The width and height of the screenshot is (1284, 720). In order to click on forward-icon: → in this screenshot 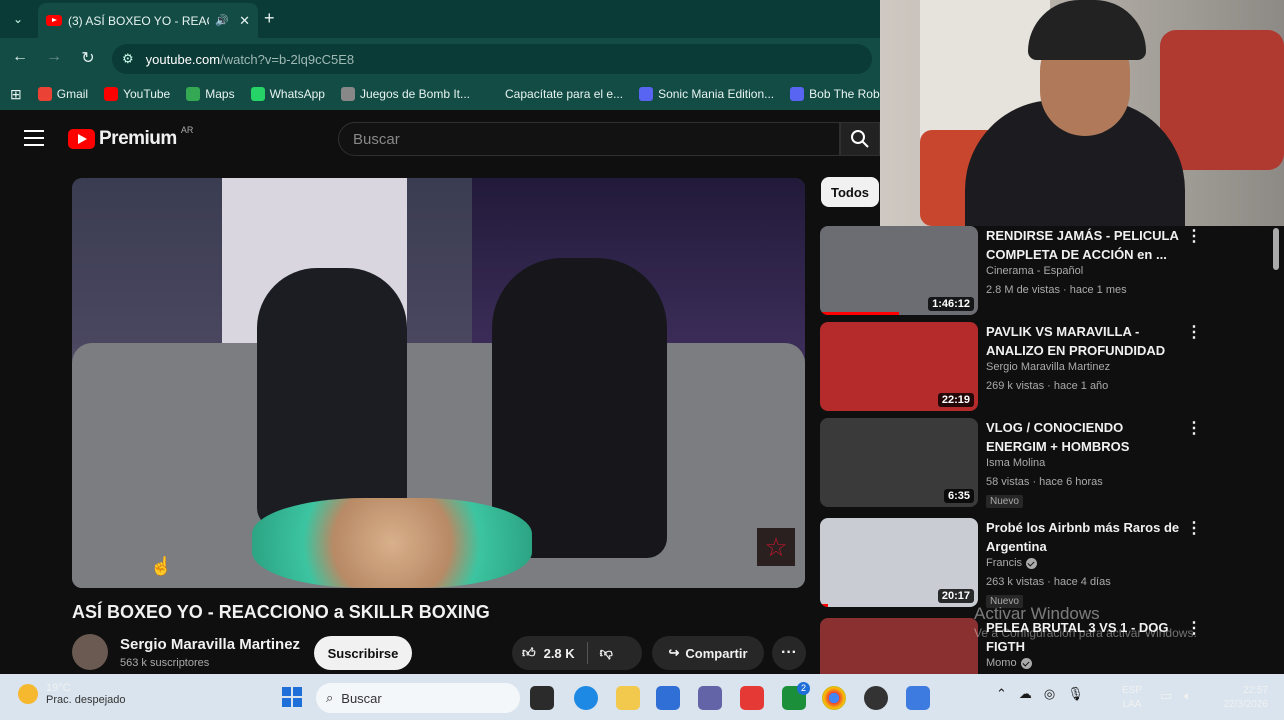, I will do `click(54, 57)`.